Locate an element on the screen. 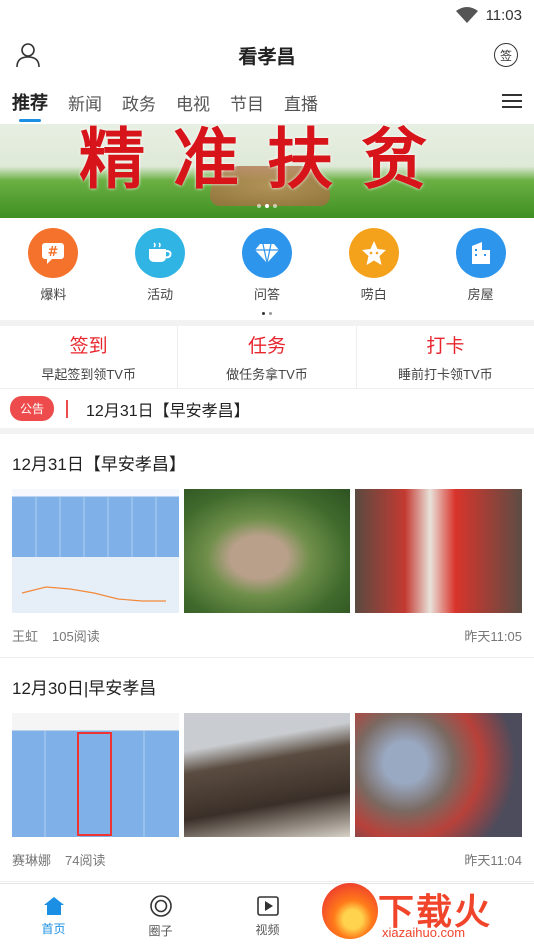 The height and width of the screenshot is (949, 534). task-checkin: 签到 早起签到领TV币 is located at coordinates (89, 357).